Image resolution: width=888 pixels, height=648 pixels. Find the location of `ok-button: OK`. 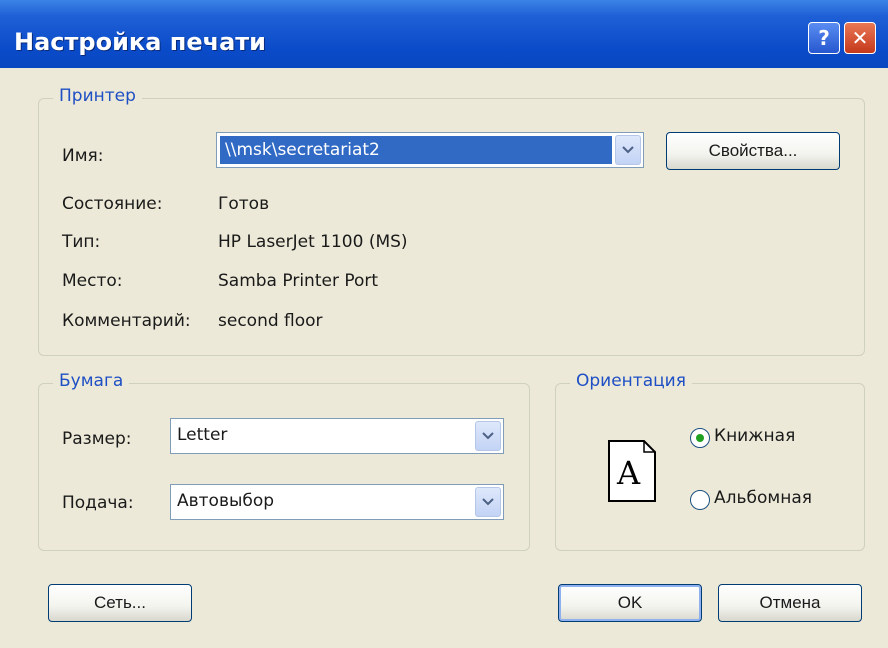

ok-button: OK is located at coordinates (630, 603).